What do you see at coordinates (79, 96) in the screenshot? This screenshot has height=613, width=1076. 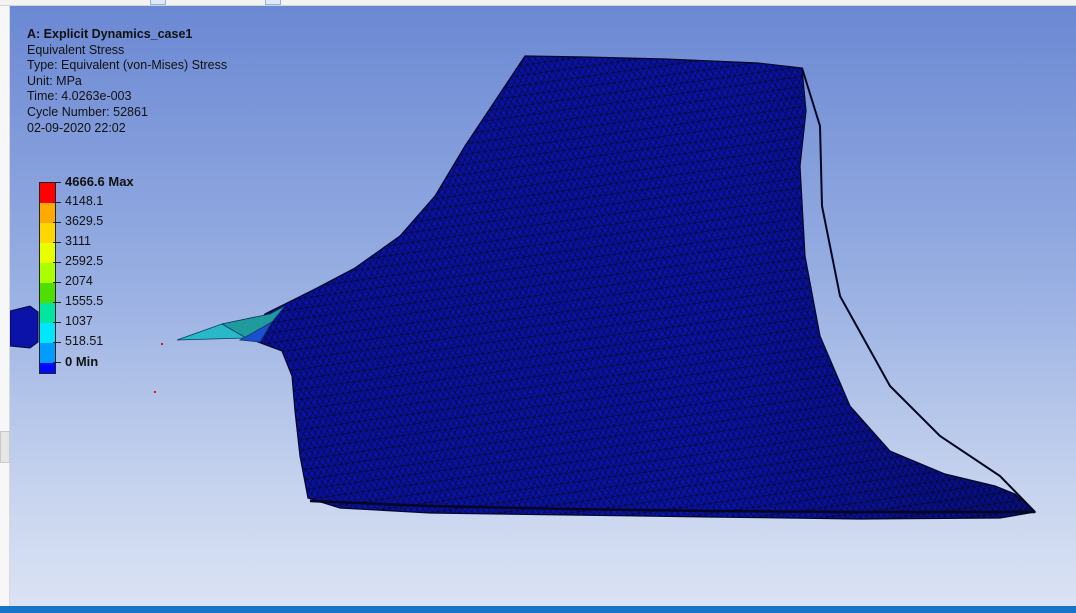 I see `result-time: Time: 4.0263e-003` at bounding box center [79, 96].